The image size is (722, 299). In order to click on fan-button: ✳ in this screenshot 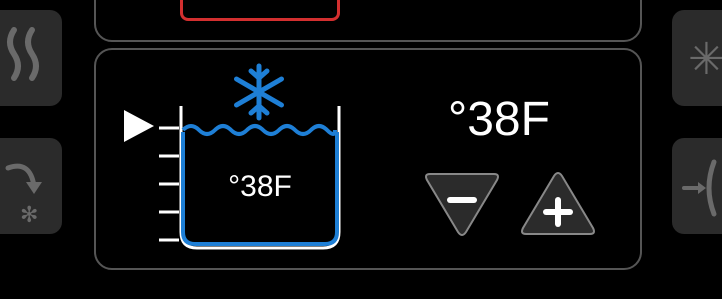, I will do `click(697, 58)`.